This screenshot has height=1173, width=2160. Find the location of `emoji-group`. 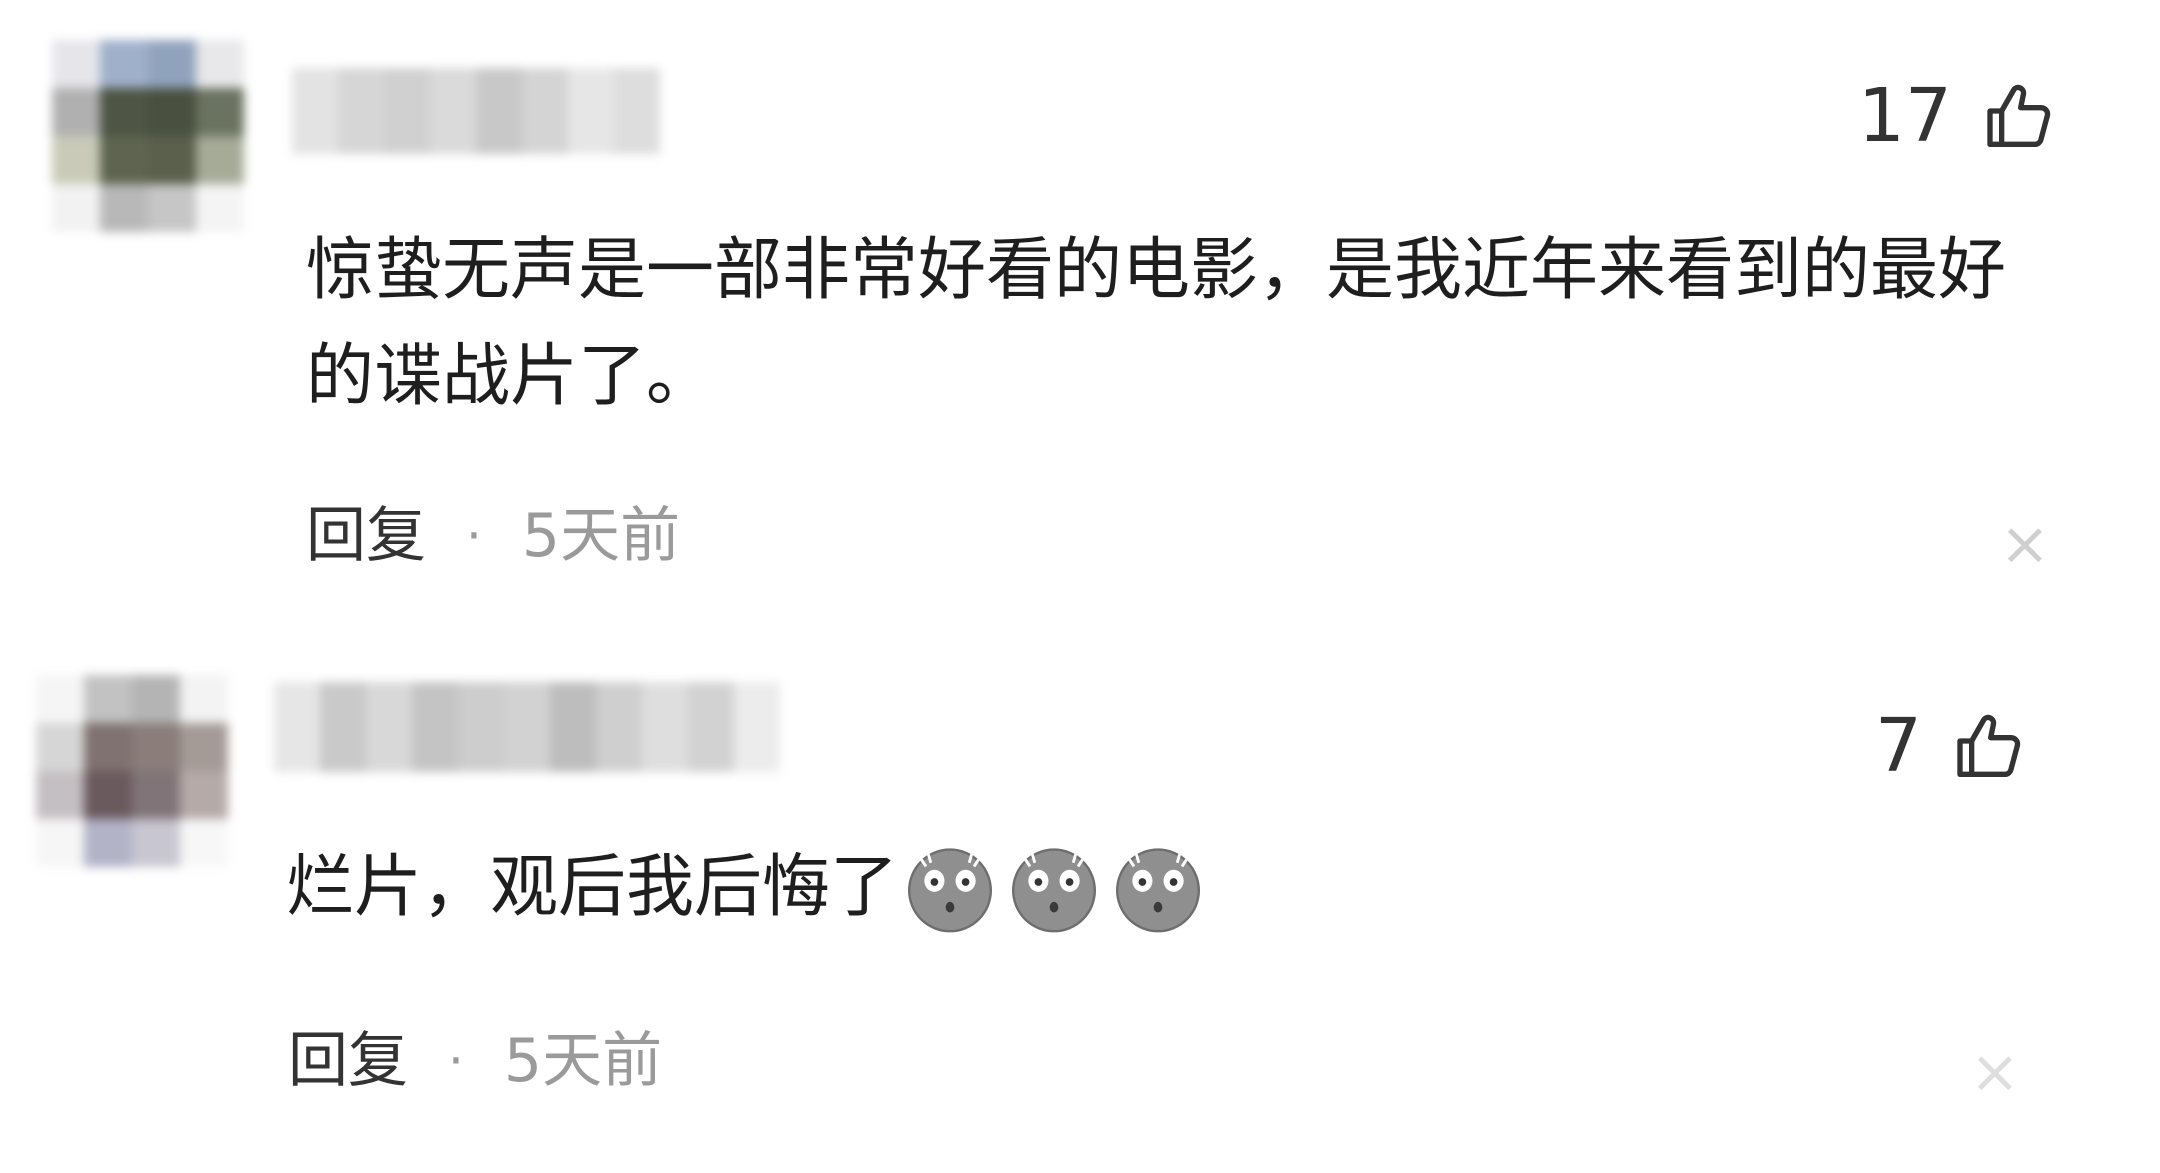

emoji-group is located at coordinates (1054, 888).